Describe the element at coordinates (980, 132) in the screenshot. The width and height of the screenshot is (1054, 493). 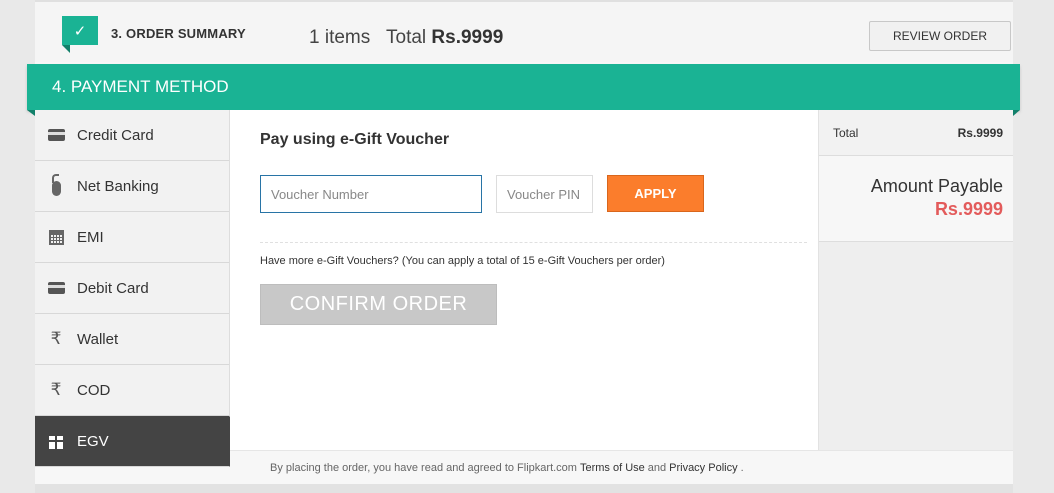
I see `price-total-value: Rs.9999` at that location.